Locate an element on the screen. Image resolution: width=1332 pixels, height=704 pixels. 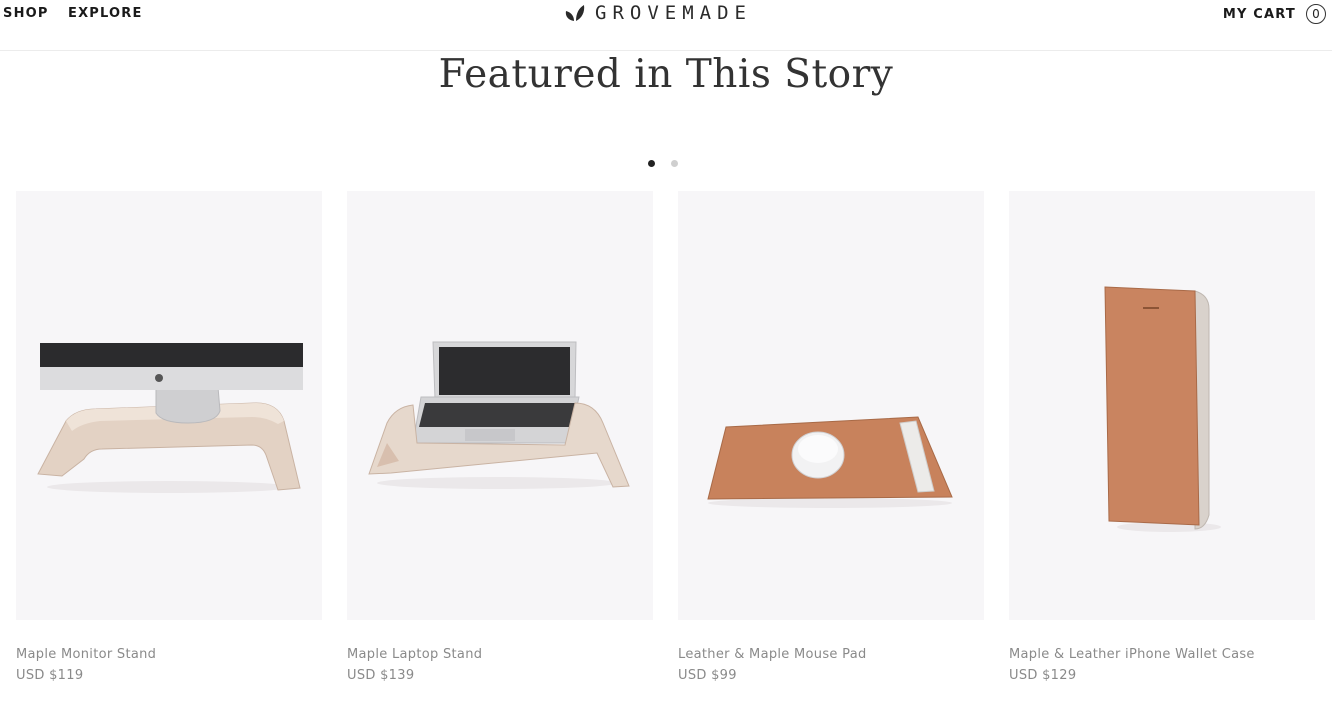
leaf-logo-icon is located at coordinates (575, 13).